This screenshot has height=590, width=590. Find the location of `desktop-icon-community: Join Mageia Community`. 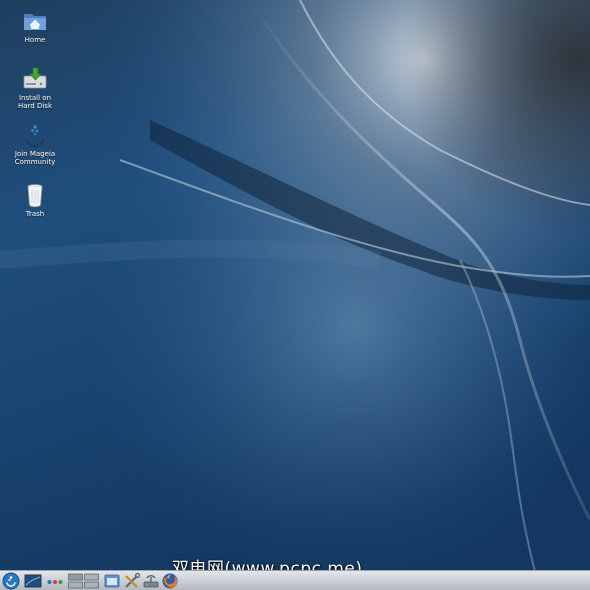

desktop-icon-community: Join Mageia Community is located at coordinates (35, 144).